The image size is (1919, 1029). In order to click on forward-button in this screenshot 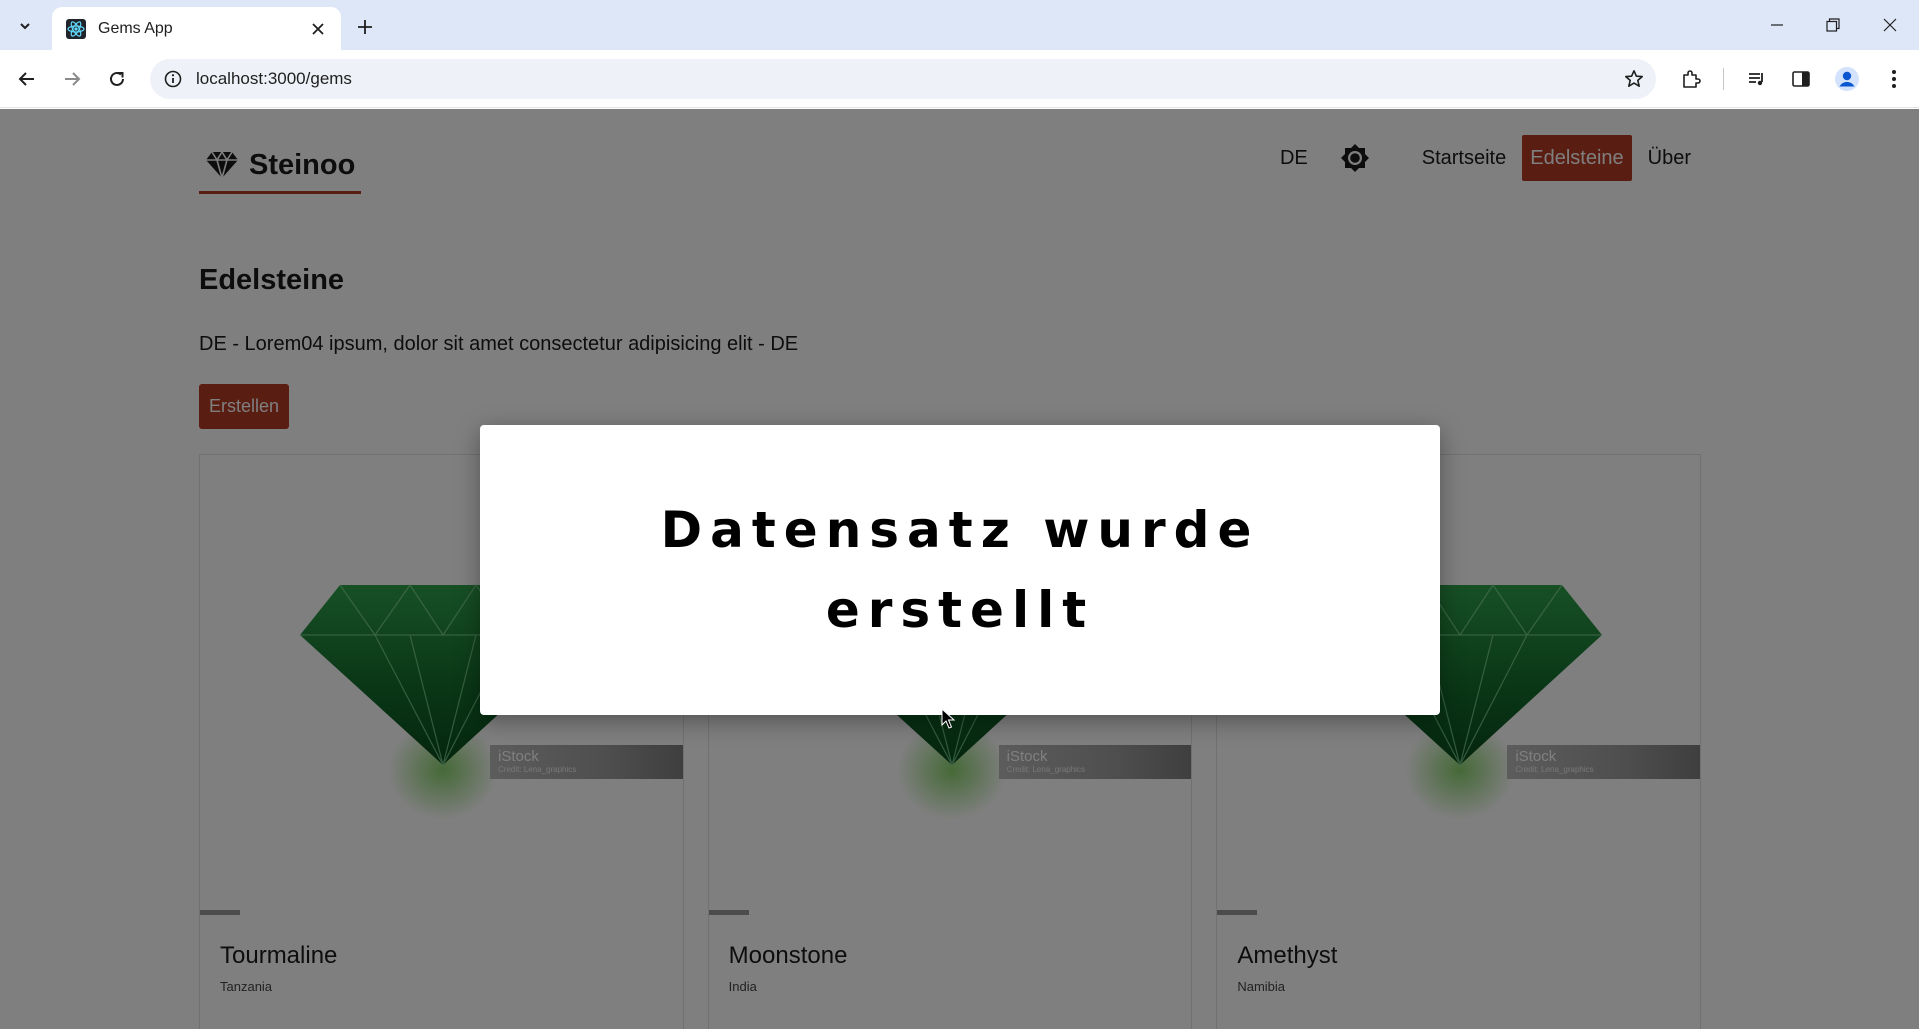, I will do `click(72, 79)`.